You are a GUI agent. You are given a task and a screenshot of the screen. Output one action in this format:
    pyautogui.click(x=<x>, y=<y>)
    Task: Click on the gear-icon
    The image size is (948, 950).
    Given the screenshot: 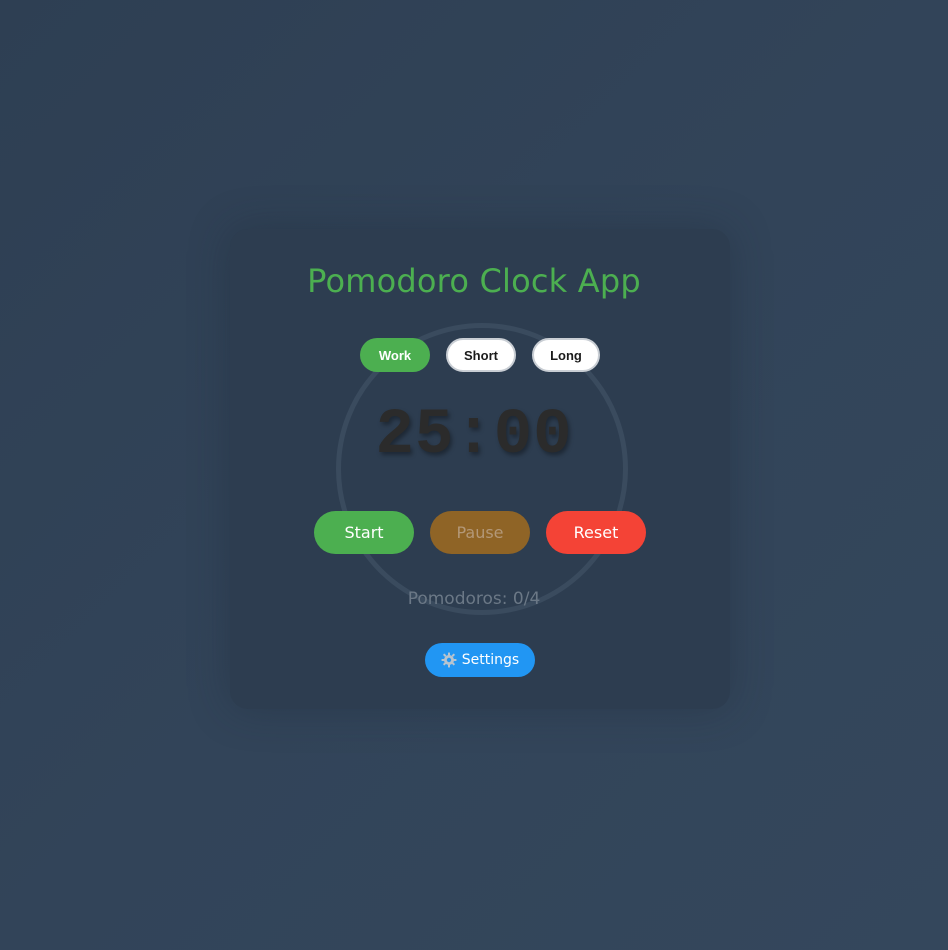 What is the action you would take?
    pyautogui.click(x=449, y=660)
    